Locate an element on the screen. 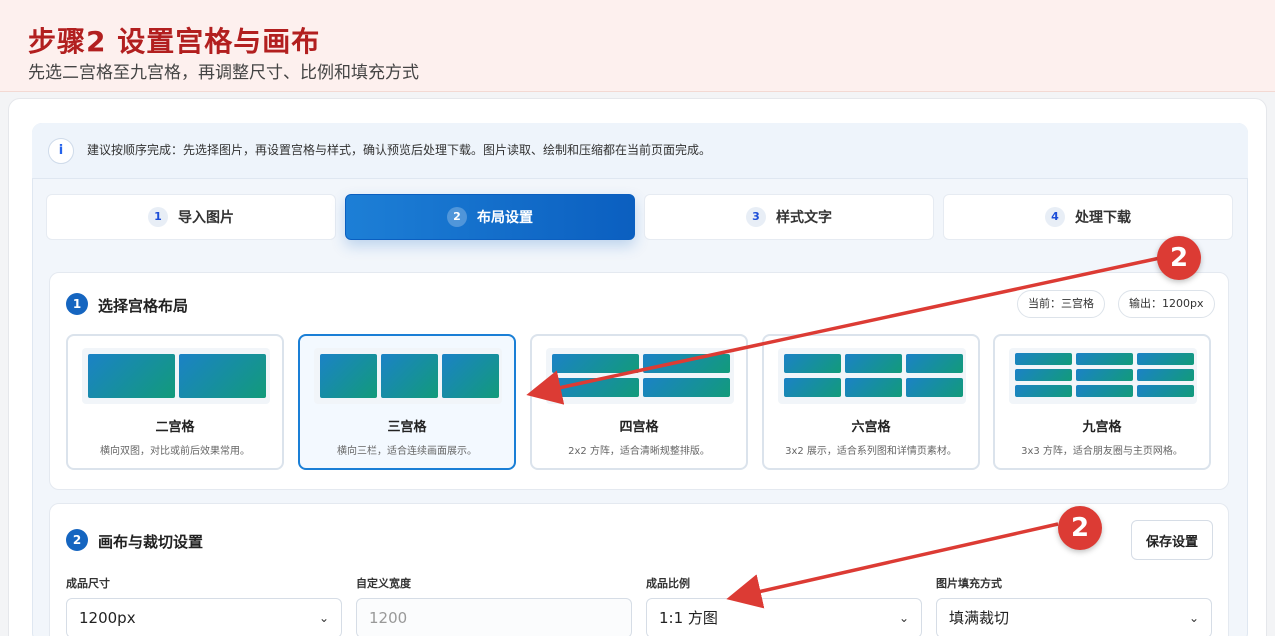  tab-label: 布局设置 is located at coordinates (505, 218).